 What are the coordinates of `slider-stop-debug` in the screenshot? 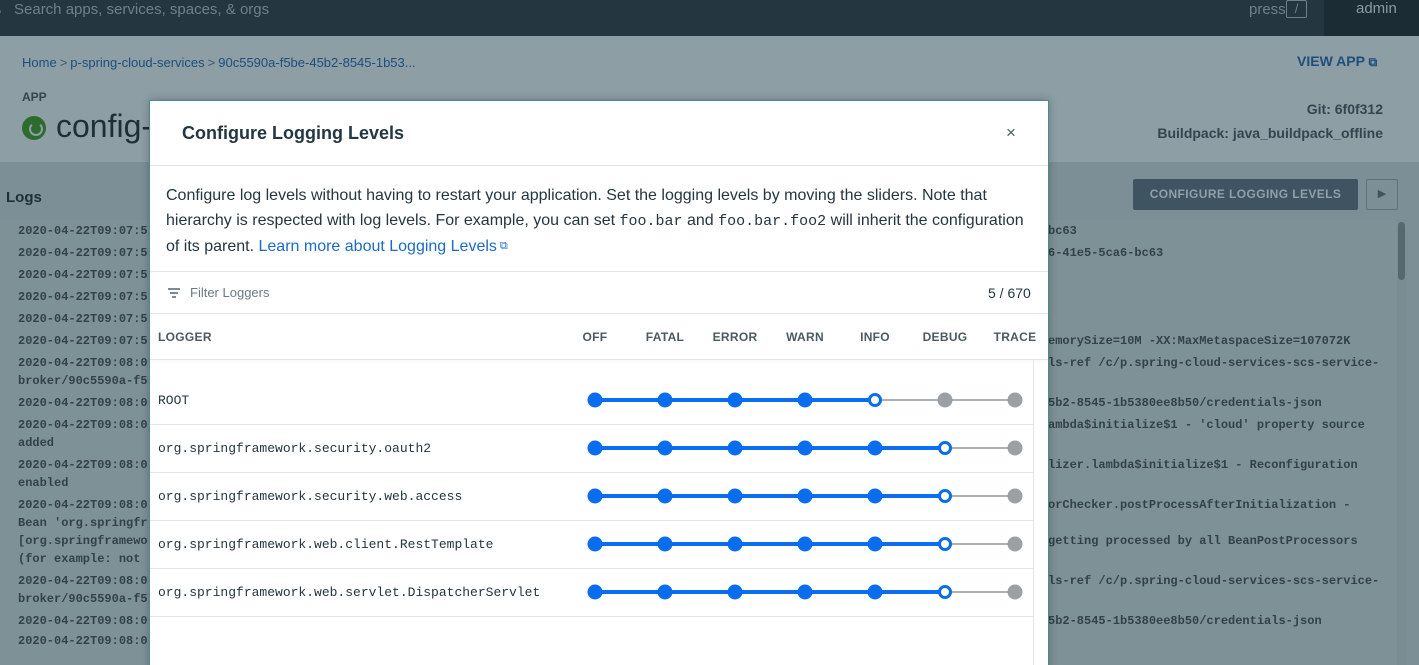 It's located at (945, 400).